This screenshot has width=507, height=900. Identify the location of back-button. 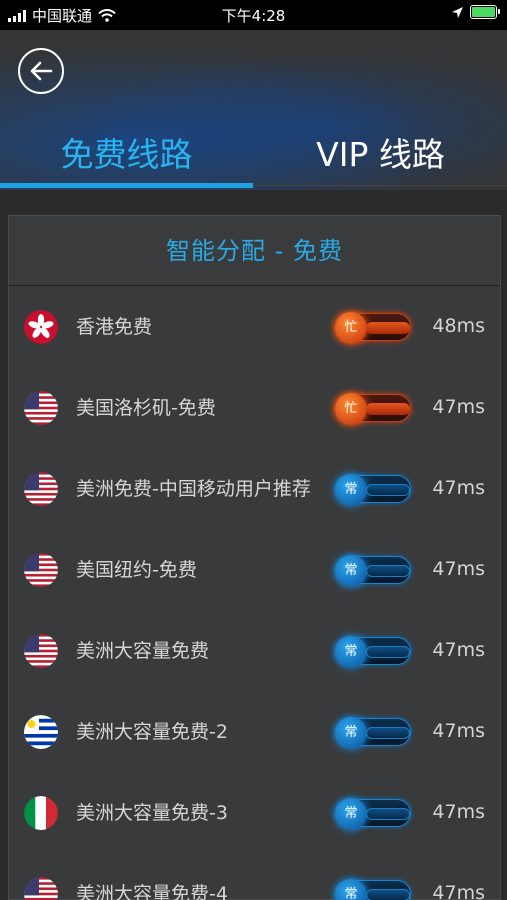
(41, 71).